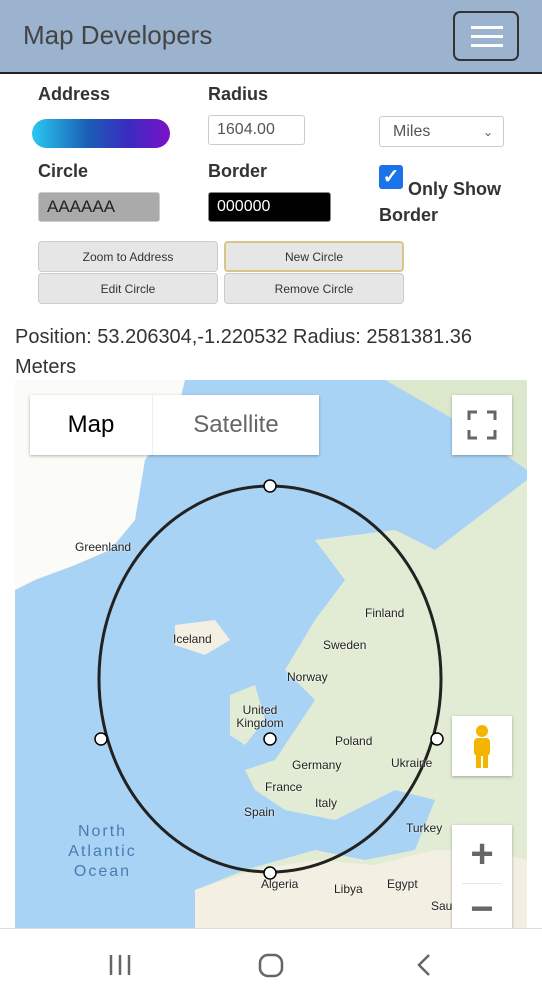 This screenshot has width=542, height=1006. I want to click on hamburger-icon, so click(486, 36).